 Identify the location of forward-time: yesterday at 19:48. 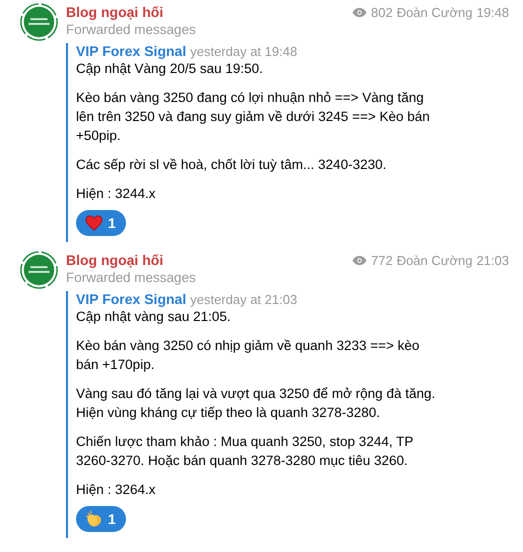
(244, 51).